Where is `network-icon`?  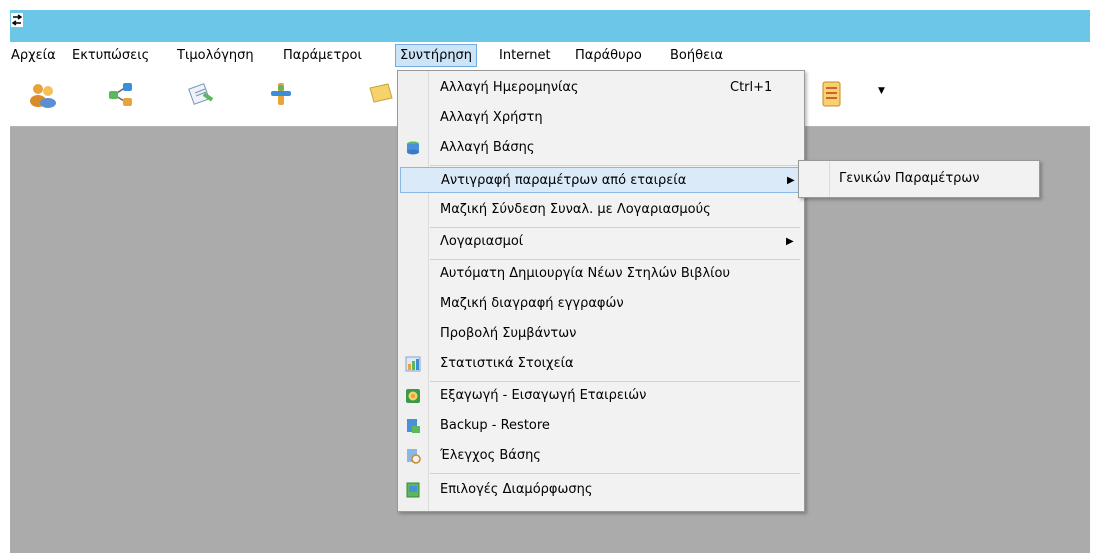
network-icon is located at coordinates (121, 94).